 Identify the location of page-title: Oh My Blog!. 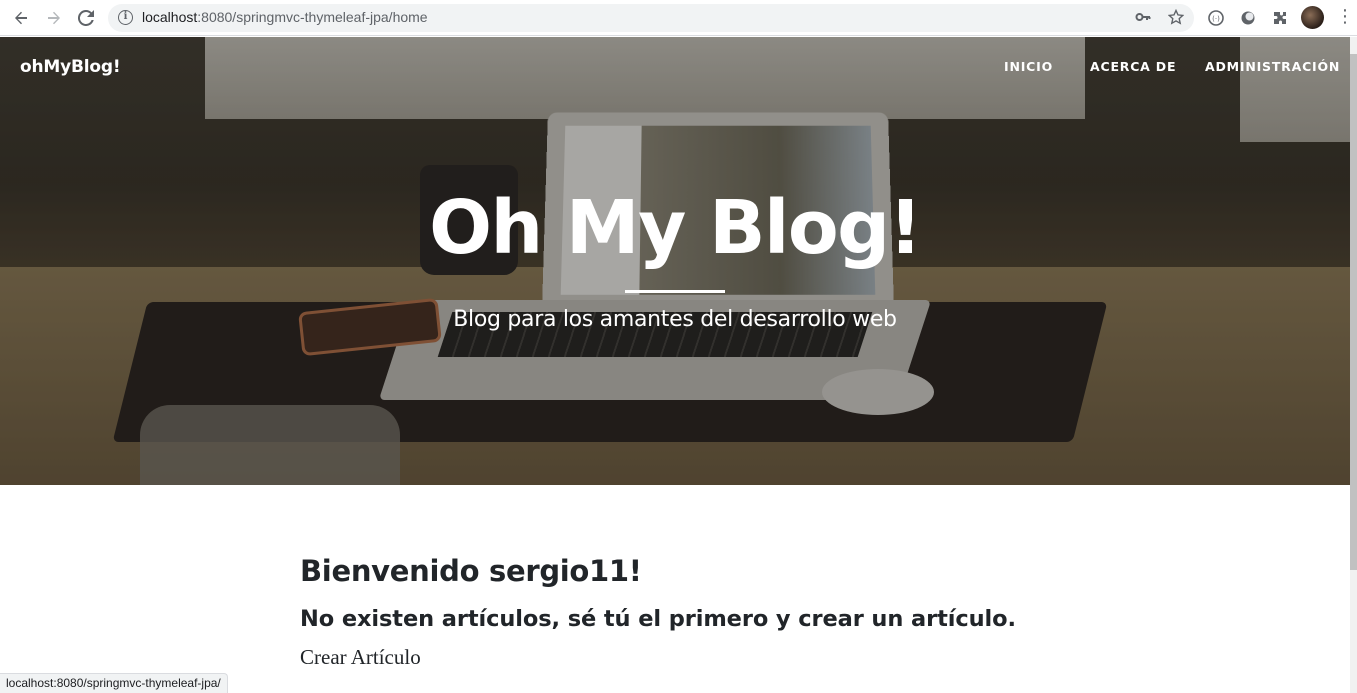
(675, 228).